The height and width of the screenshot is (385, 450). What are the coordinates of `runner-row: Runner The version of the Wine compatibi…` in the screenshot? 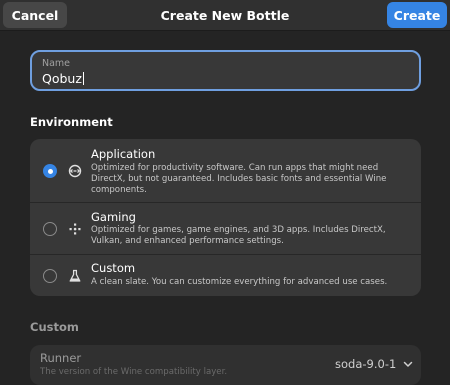 It's located at (225, 365).